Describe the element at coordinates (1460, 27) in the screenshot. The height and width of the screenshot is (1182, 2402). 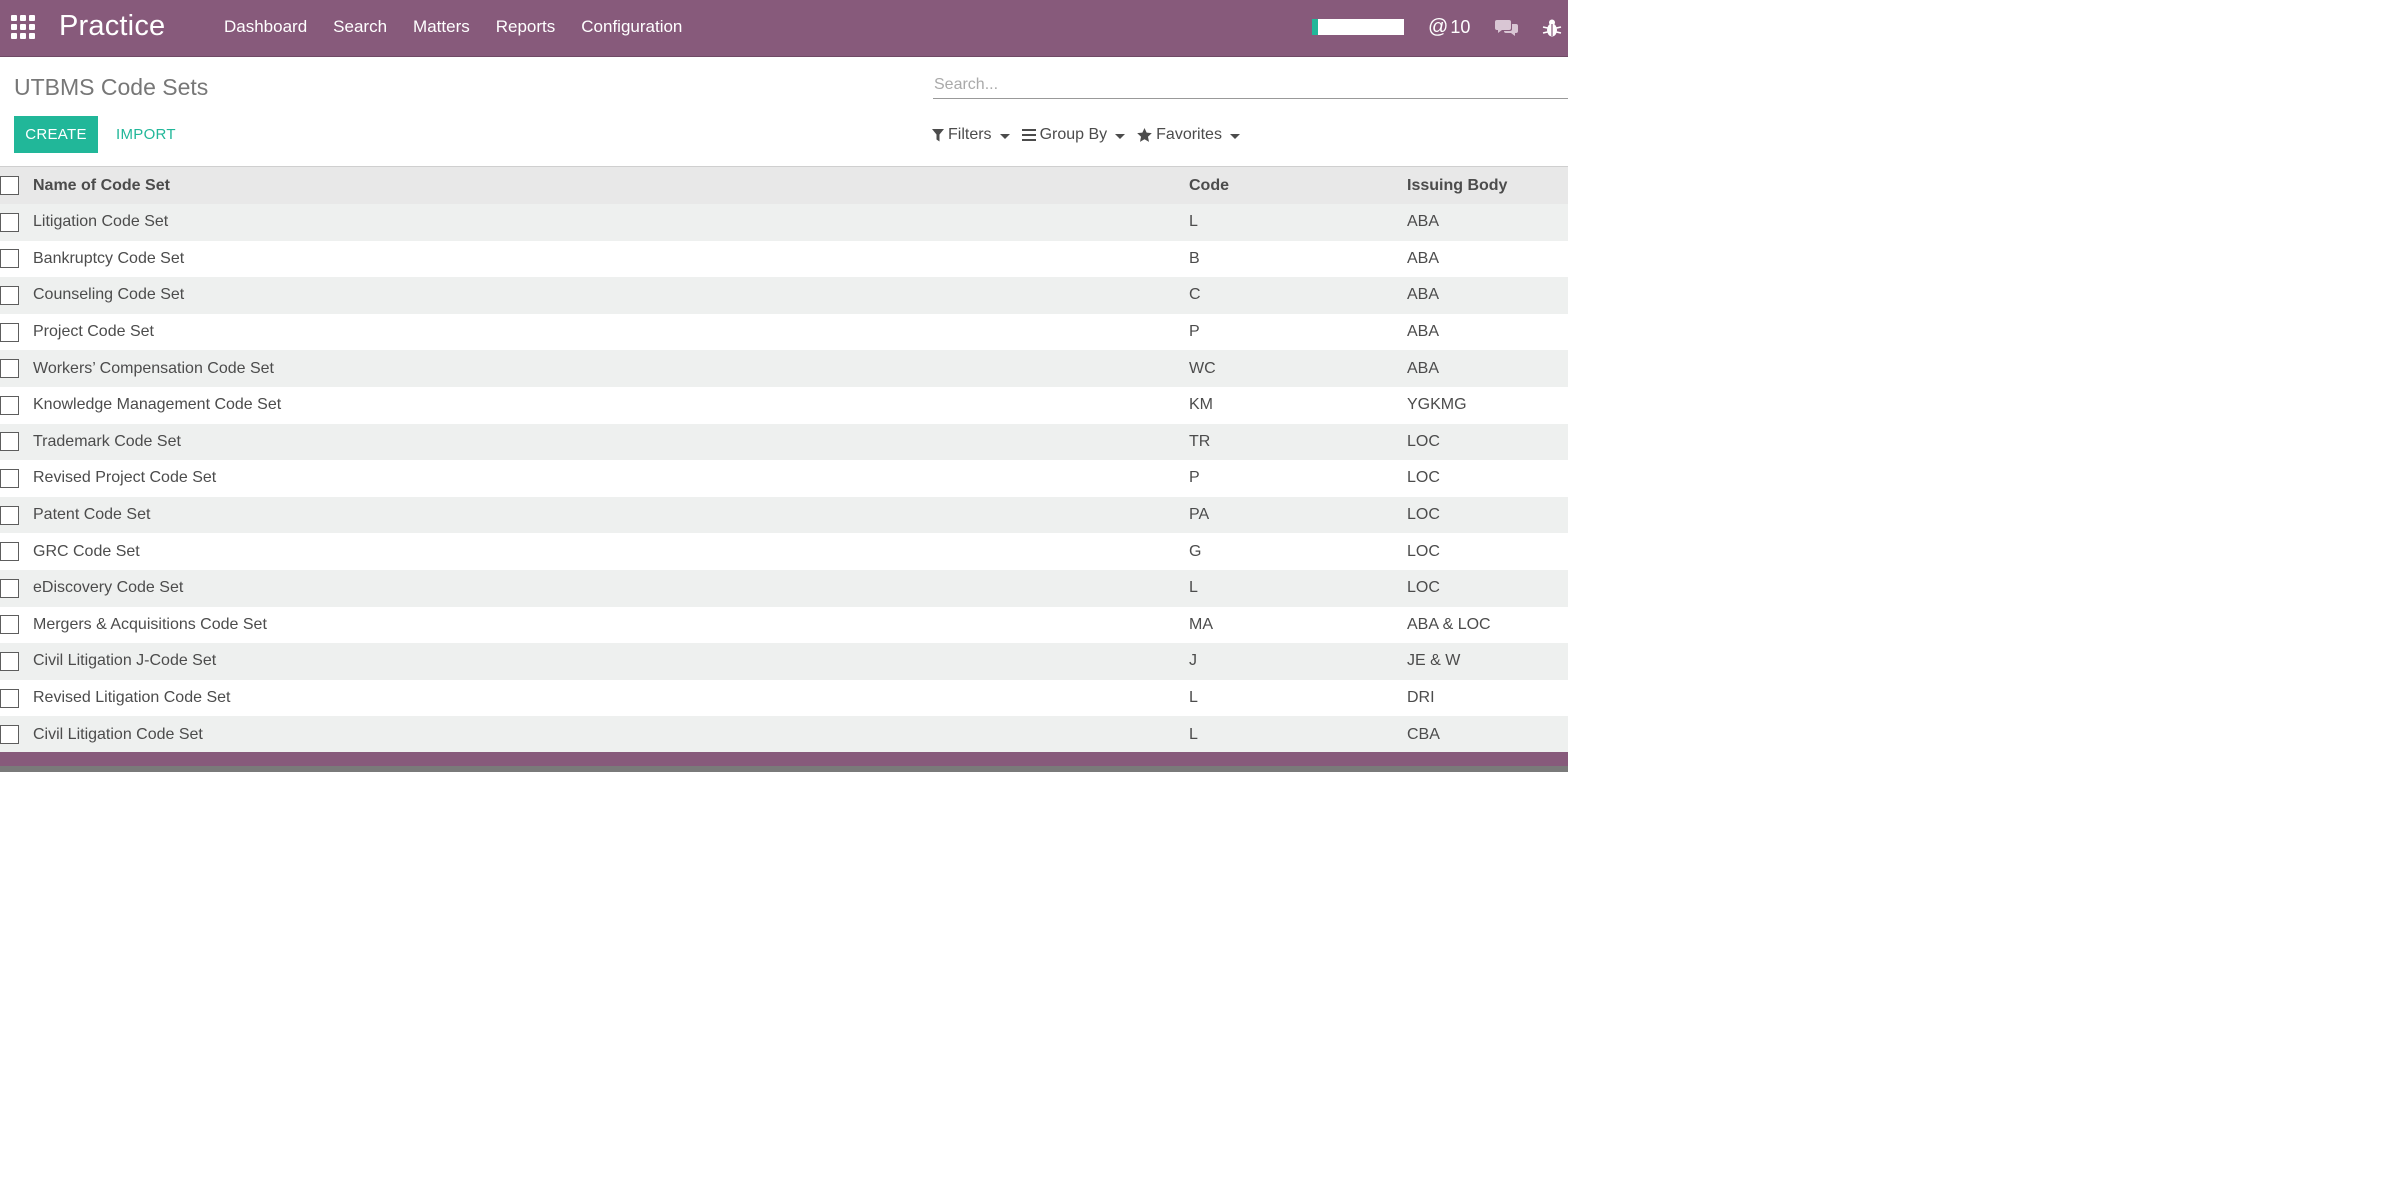
I see `mention-count: 10` at that location.